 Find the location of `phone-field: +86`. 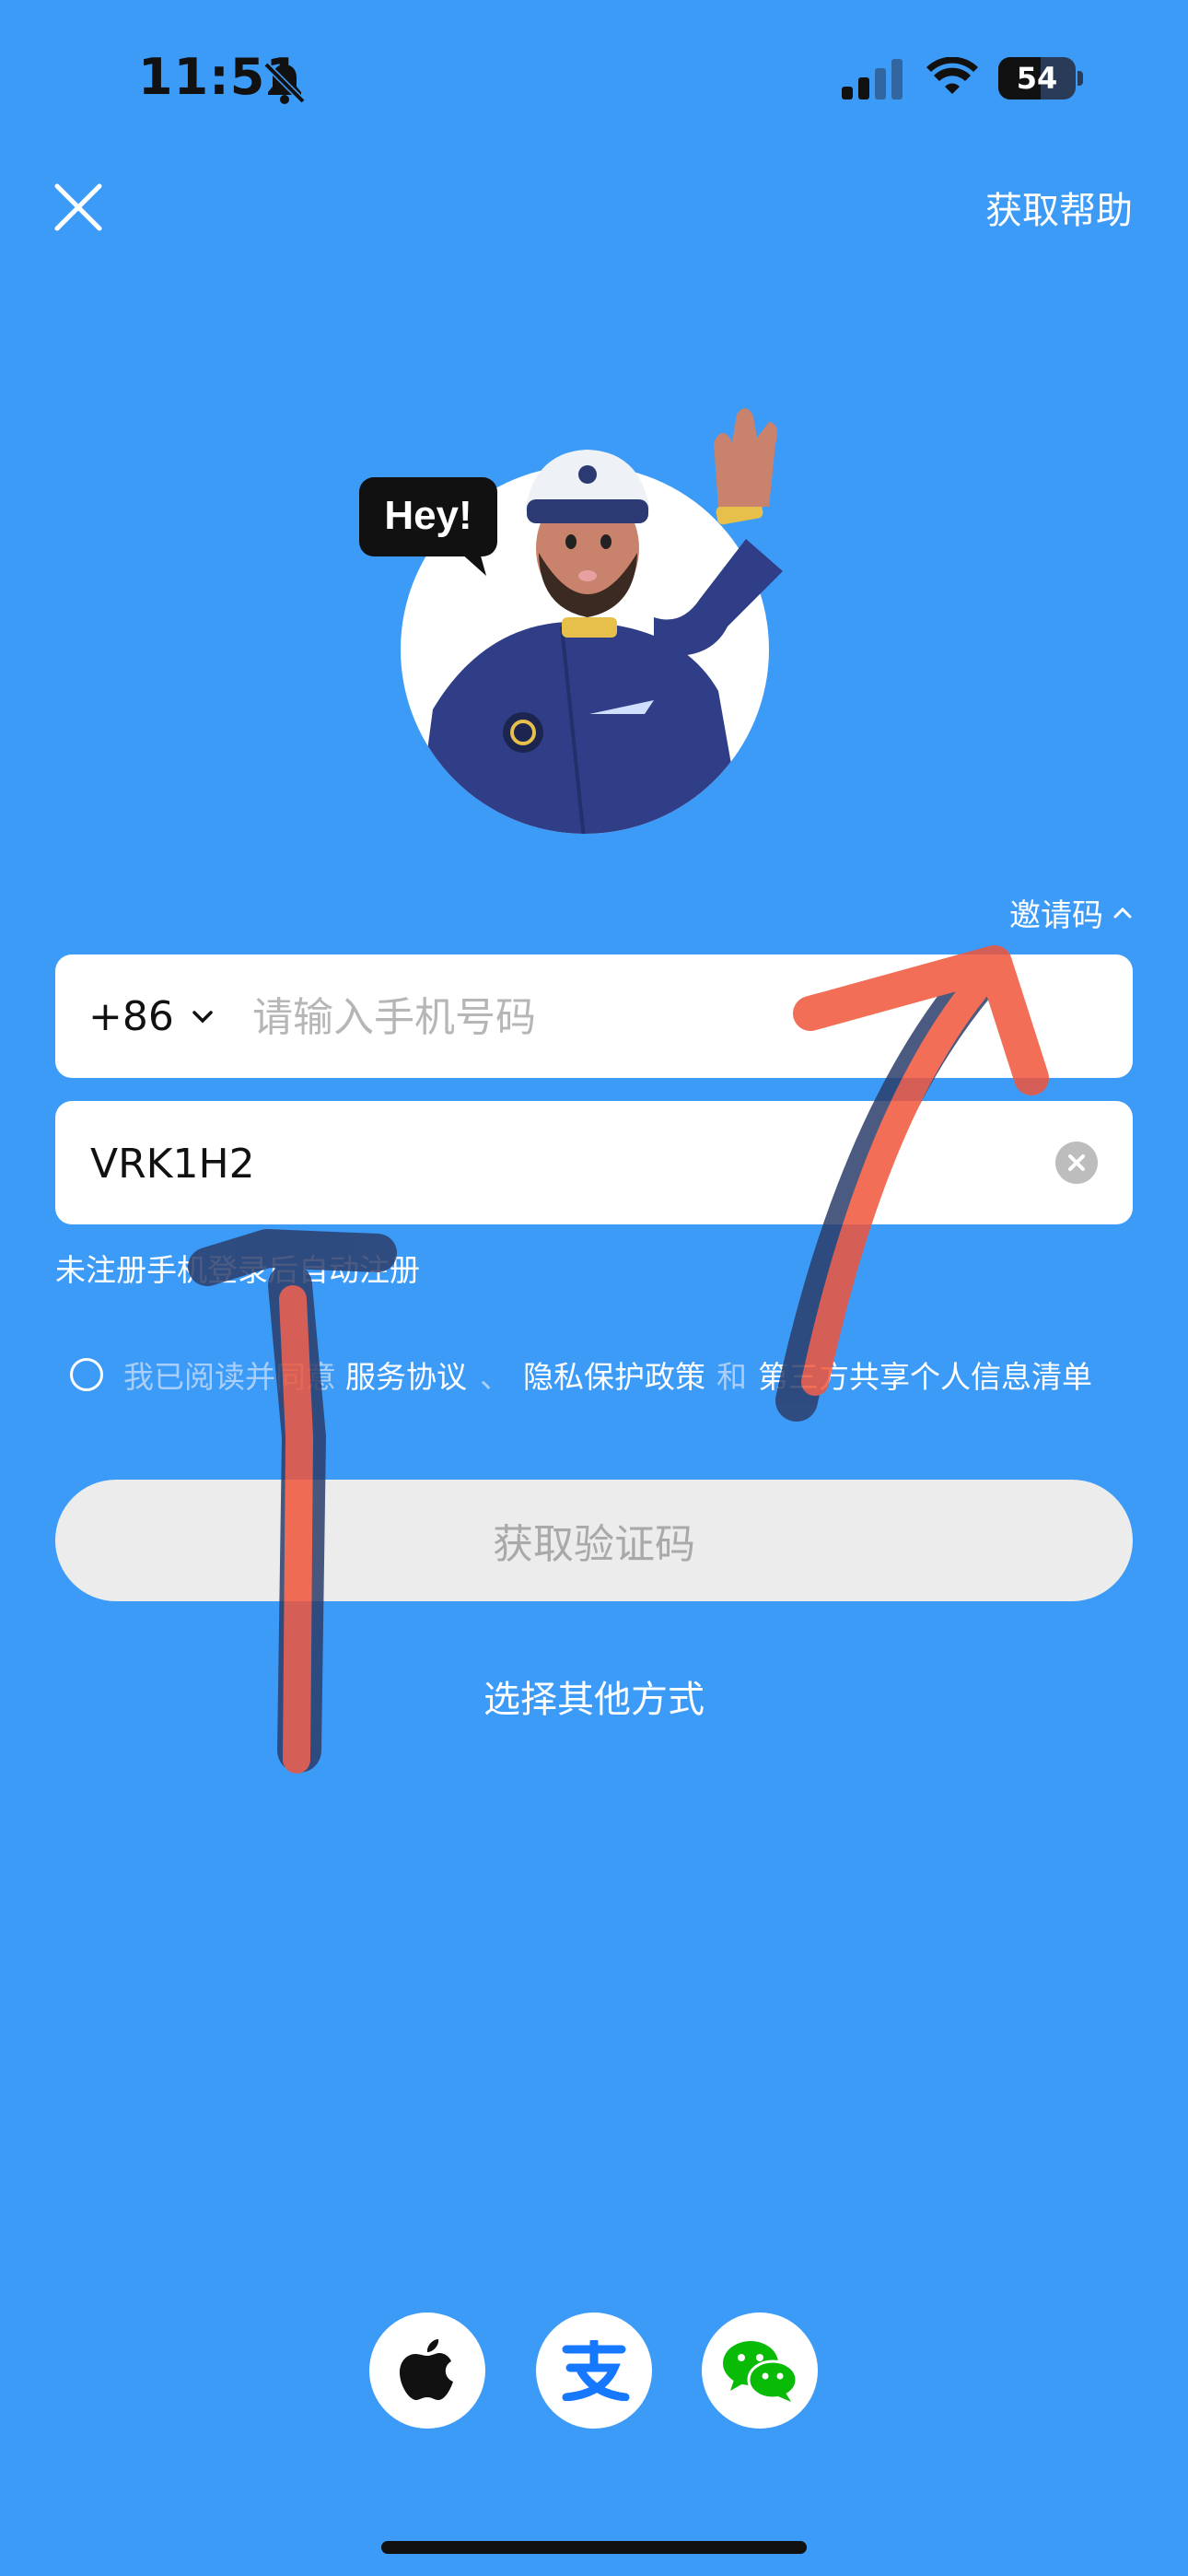

phone-field: +86 is located at coordinates (594, 1017).